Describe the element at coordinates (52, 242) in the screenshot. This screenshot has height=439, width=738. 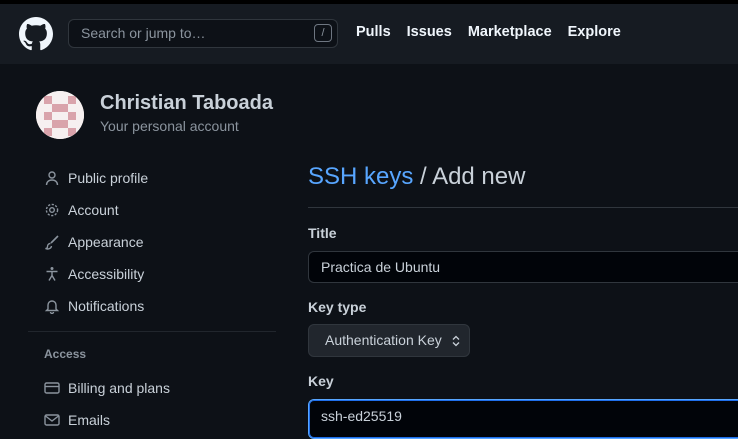
I see `paintbrush-icon` at that location.